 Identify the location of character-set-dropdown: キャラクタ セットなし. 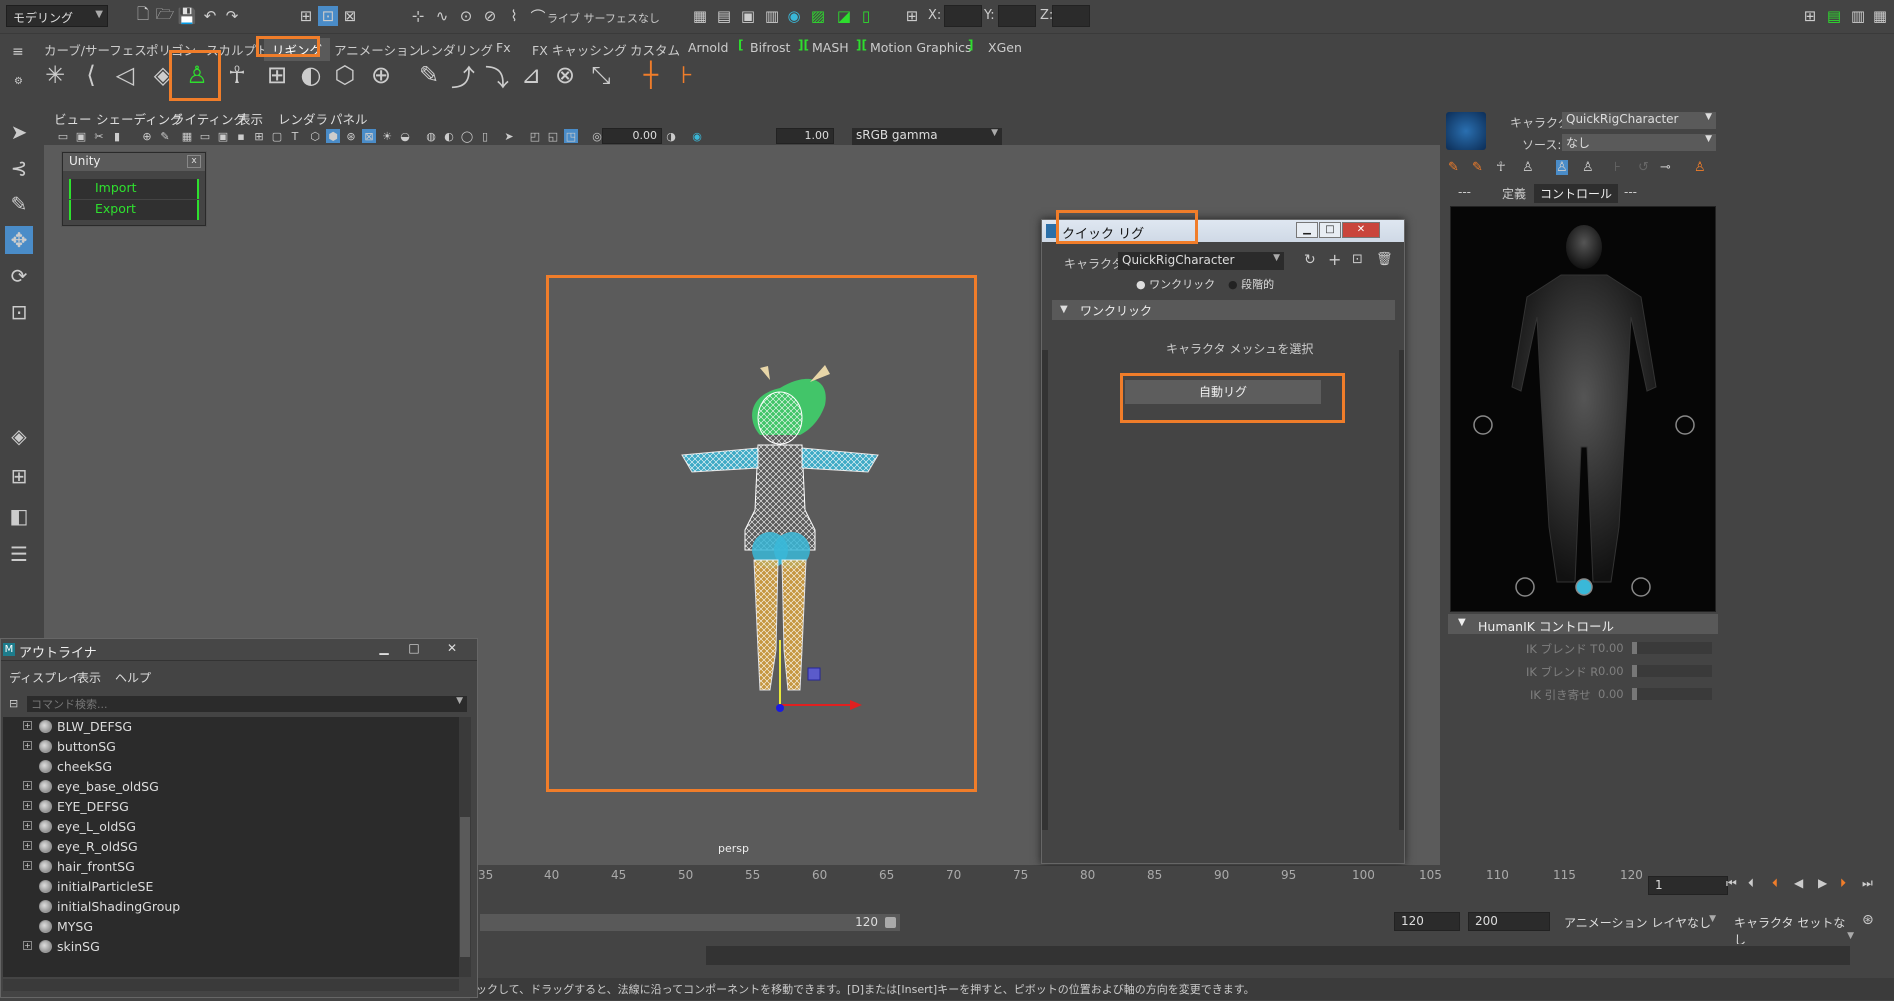
(1793, 929).